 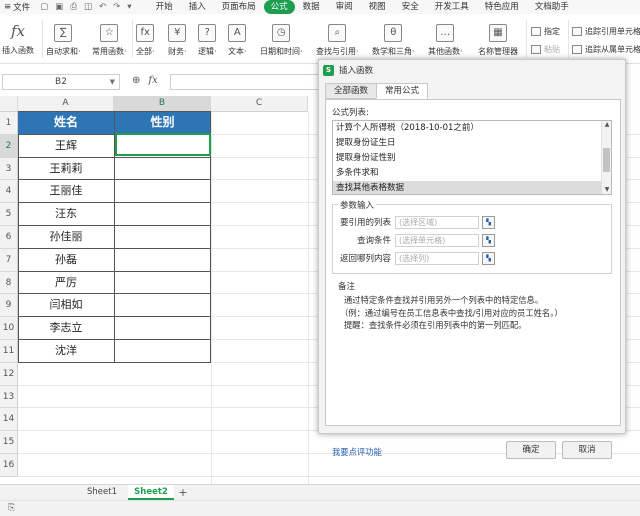 I want to click on file-menu: ≡ 文件, so click(x=17, y=7).